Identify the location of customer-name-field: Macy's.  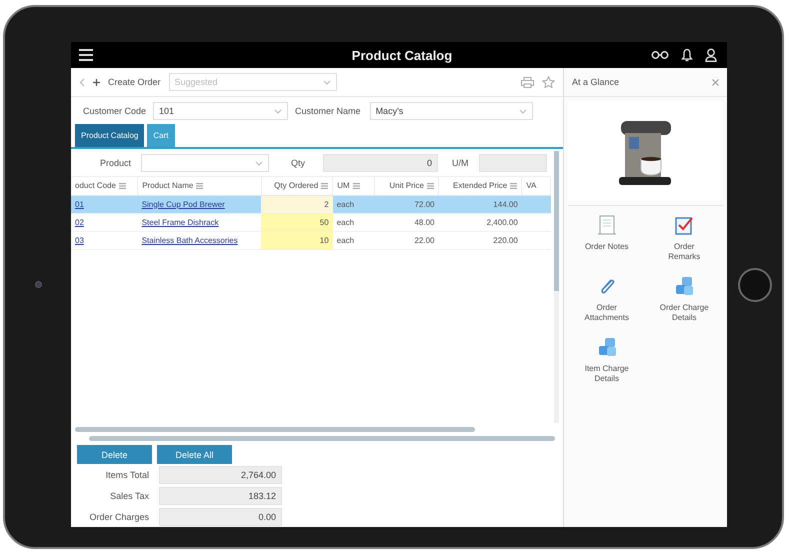
(451, 111).